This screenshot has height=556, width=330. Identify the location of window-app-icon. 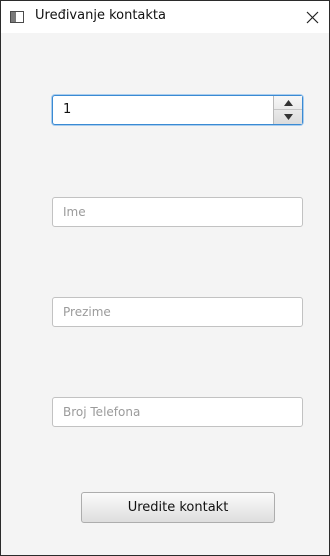
(17, 17).